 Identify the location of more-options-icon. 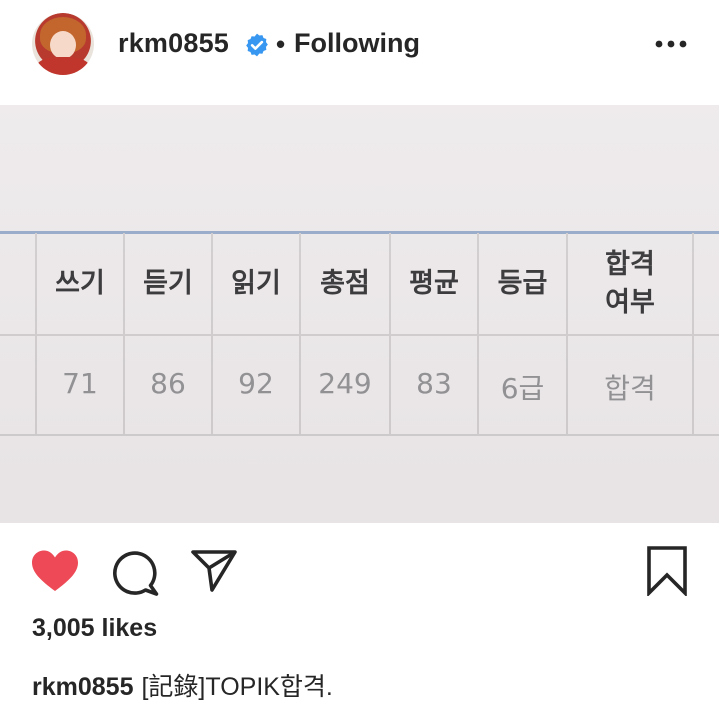
(671, 44).